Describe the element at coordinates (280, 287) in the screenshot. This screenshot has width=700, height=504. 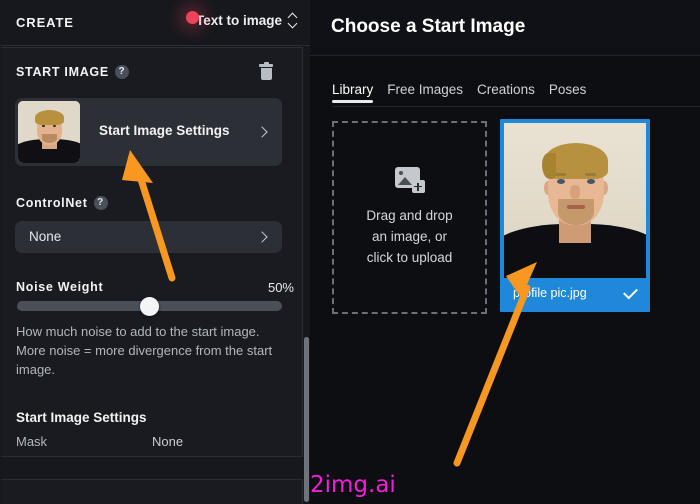
I see `noise-weight-value: 50%` at that location.